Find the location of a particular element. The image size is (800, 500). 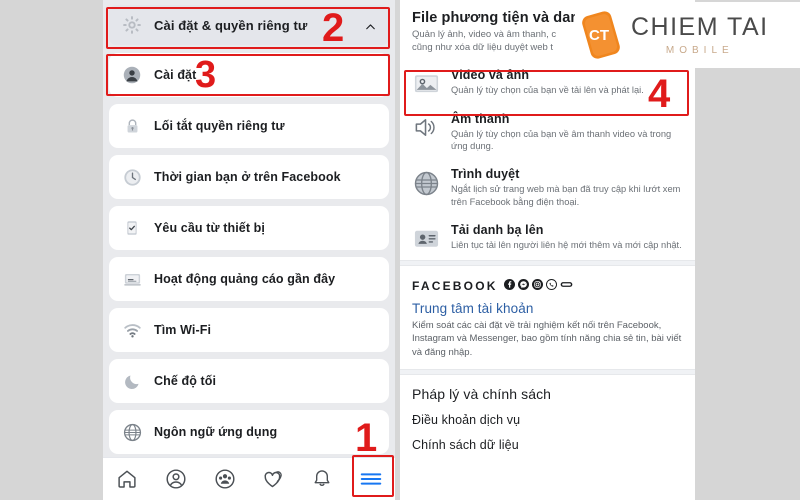

settings-privacy-header: Cài đặt & quyền riêng tư is located at coordinates (249, 25).